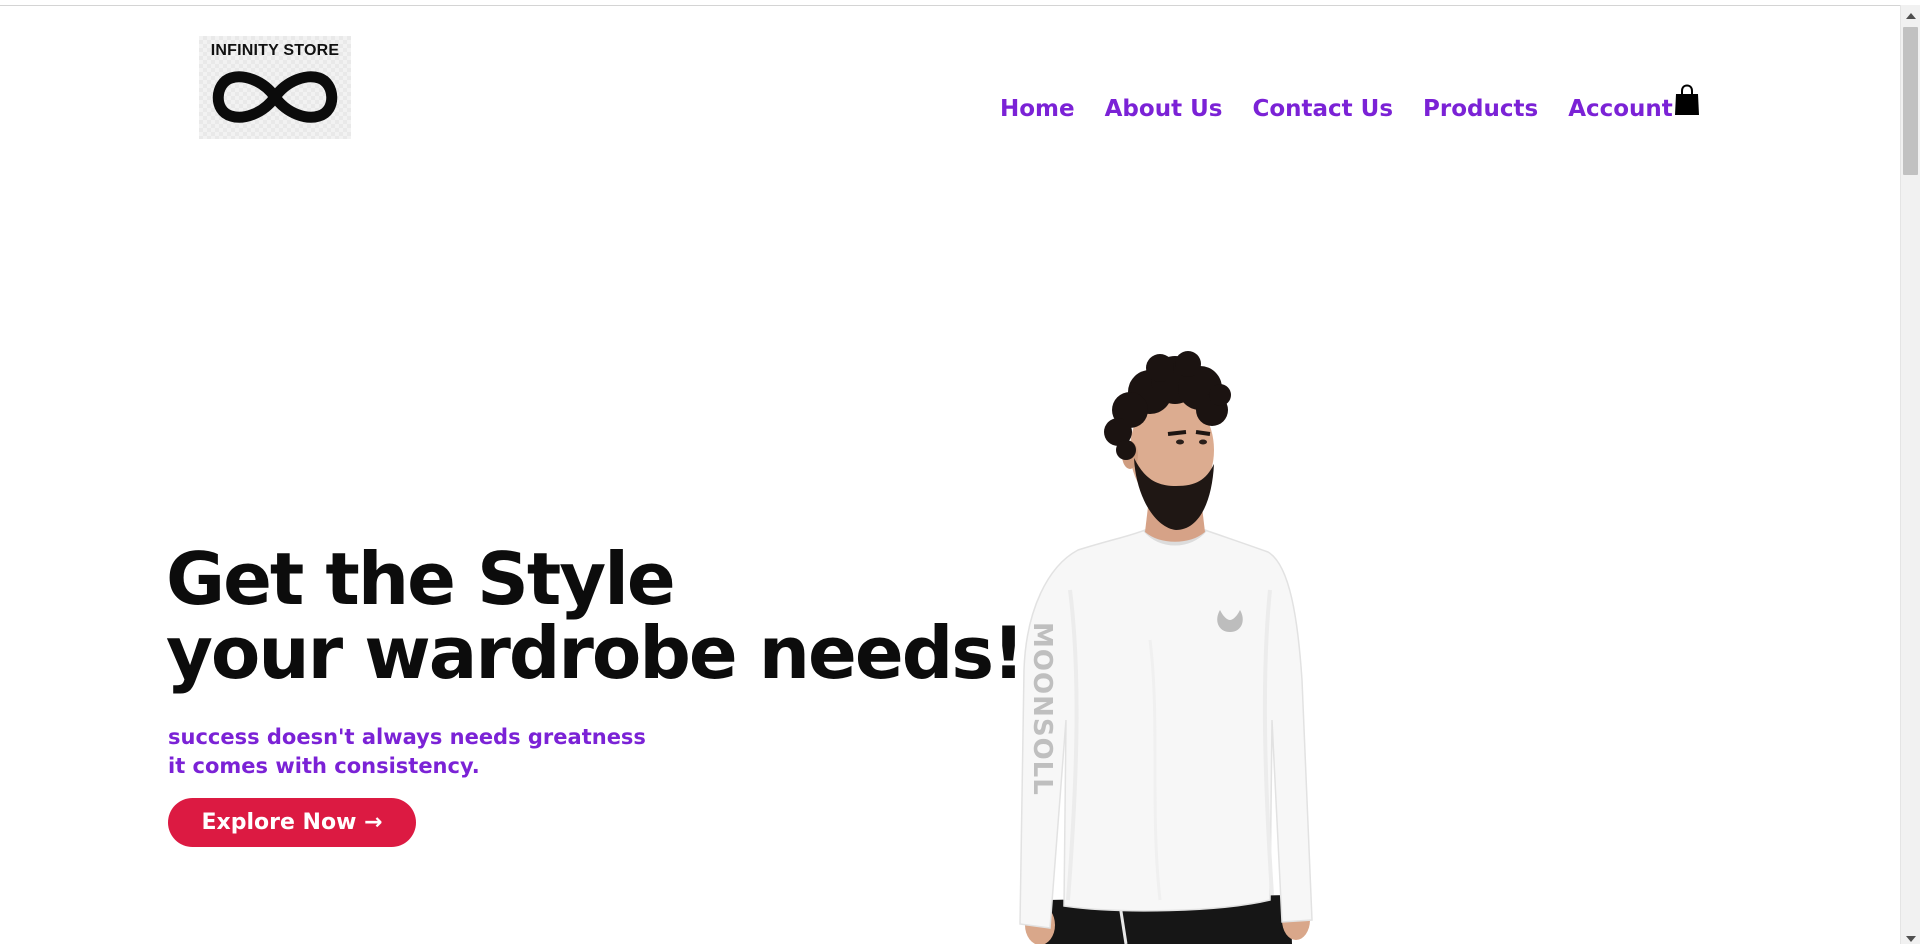  What do you see at coordinates (1911, 16) in the screenshot?
I see `scroll-up-arrow-icon` at bounding box center [1911, 16].